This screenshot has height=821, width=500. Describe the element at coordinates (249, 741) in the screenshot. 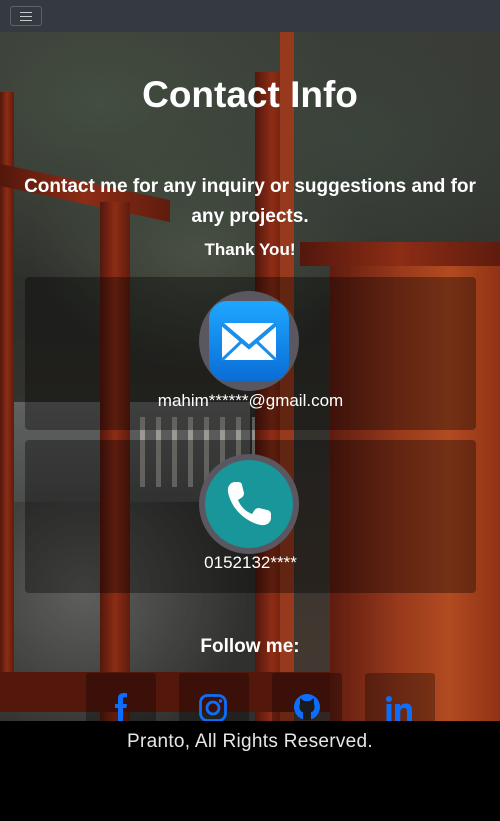

I see `footer-copyright: Pranto, All Rights Reserved.` at that location.